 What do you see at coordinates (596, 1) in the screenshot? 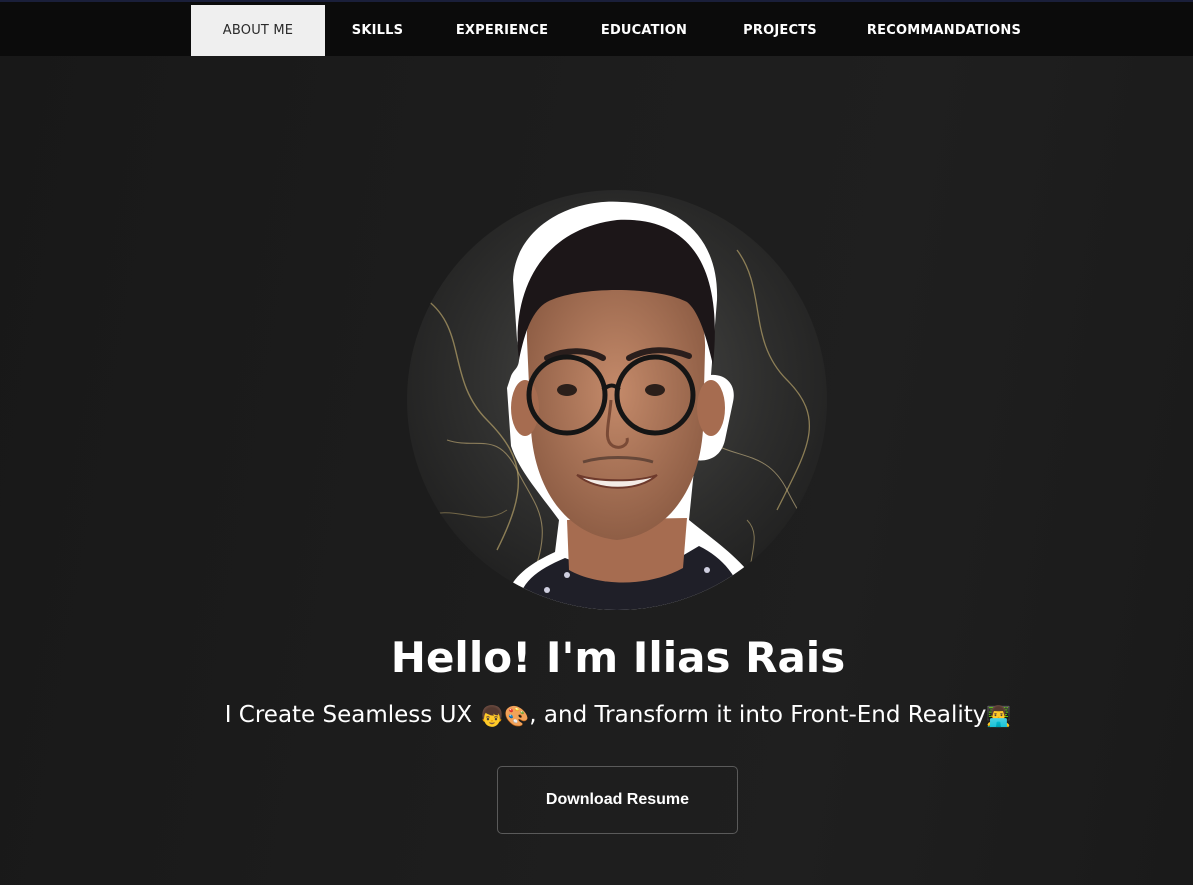
I see `navbar-top-border` at bounding box center [596, 1].